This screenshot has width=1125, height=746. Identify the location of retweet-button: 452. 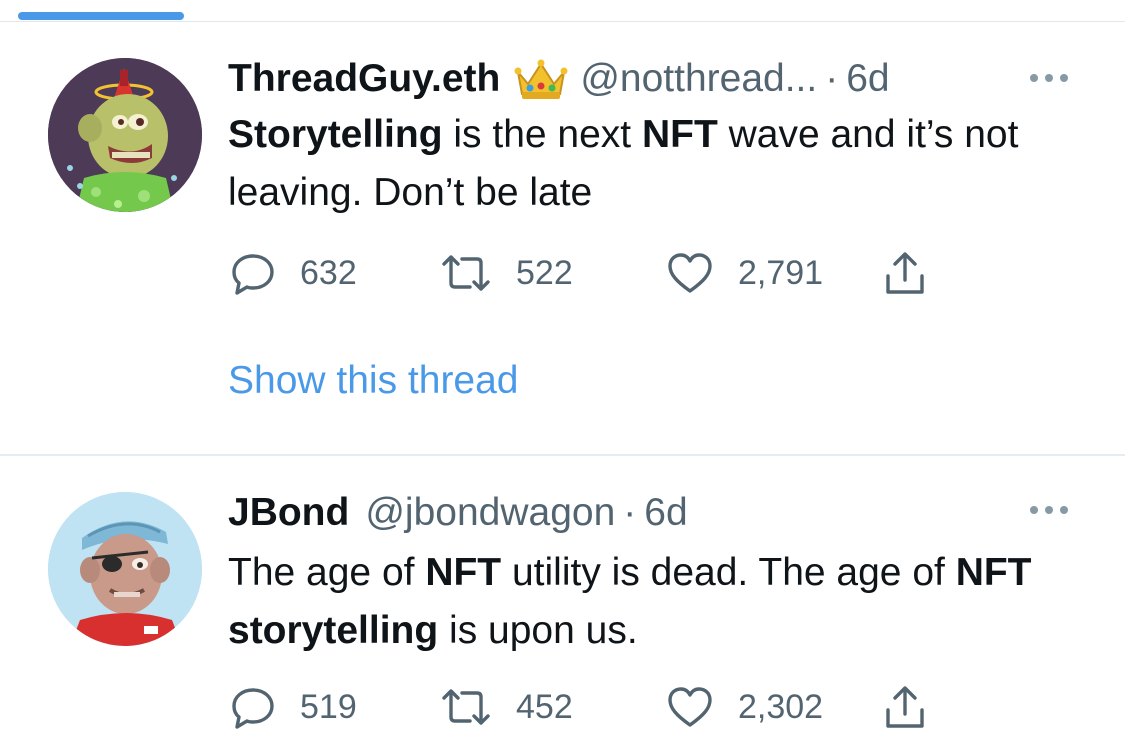
(506, 707).